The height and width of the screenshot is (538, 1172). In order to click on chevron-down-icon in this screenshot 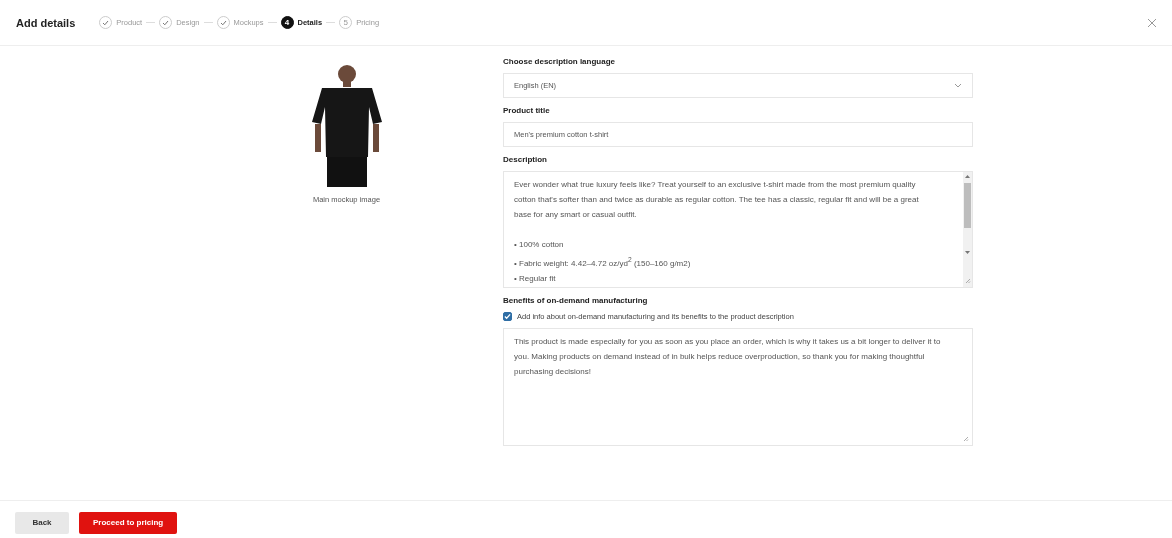, I will do `click(958, 85)`.